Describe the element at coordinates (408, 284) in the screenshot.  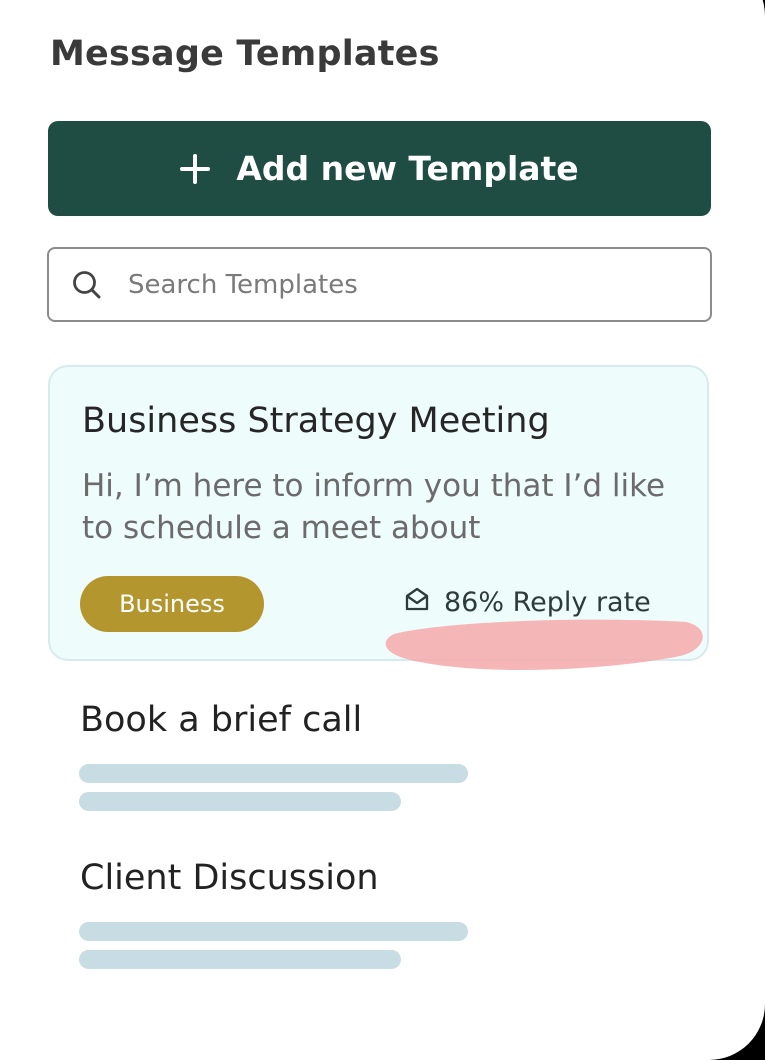
I see `search-input` at that location.